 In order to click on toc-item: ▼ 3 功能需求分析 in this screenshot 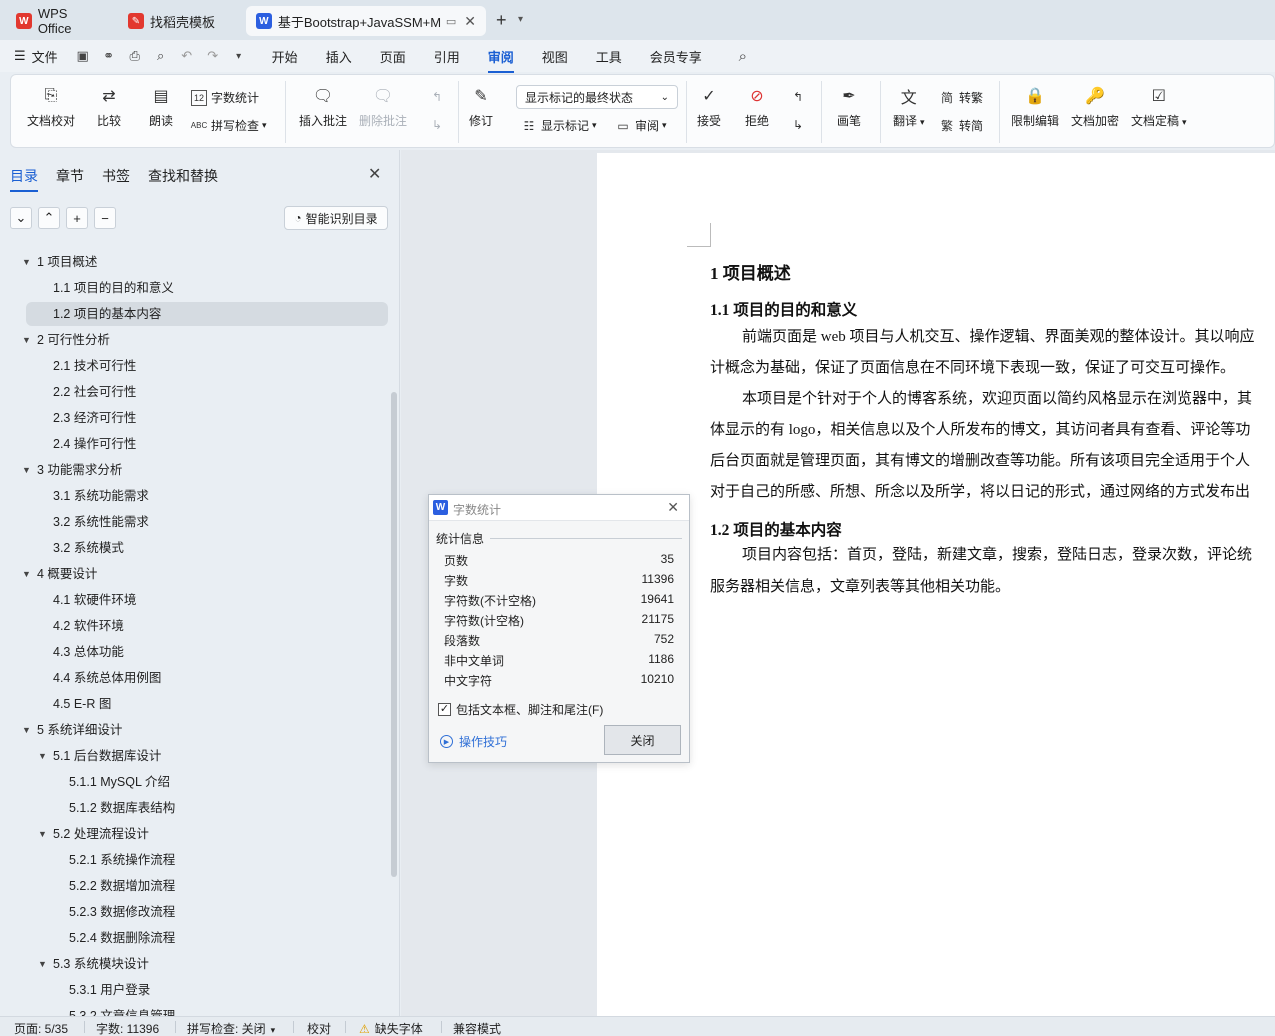, I will do `click(195, 470)`.